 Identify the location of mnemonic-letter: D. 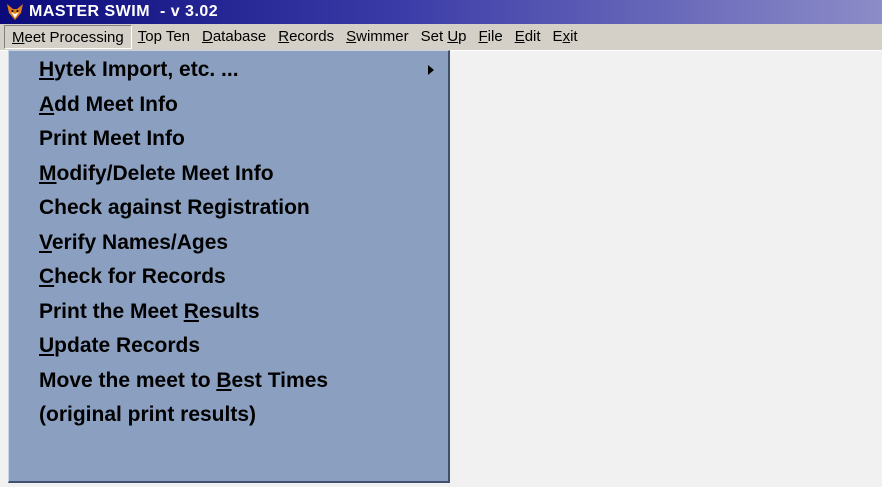
(207, 36).